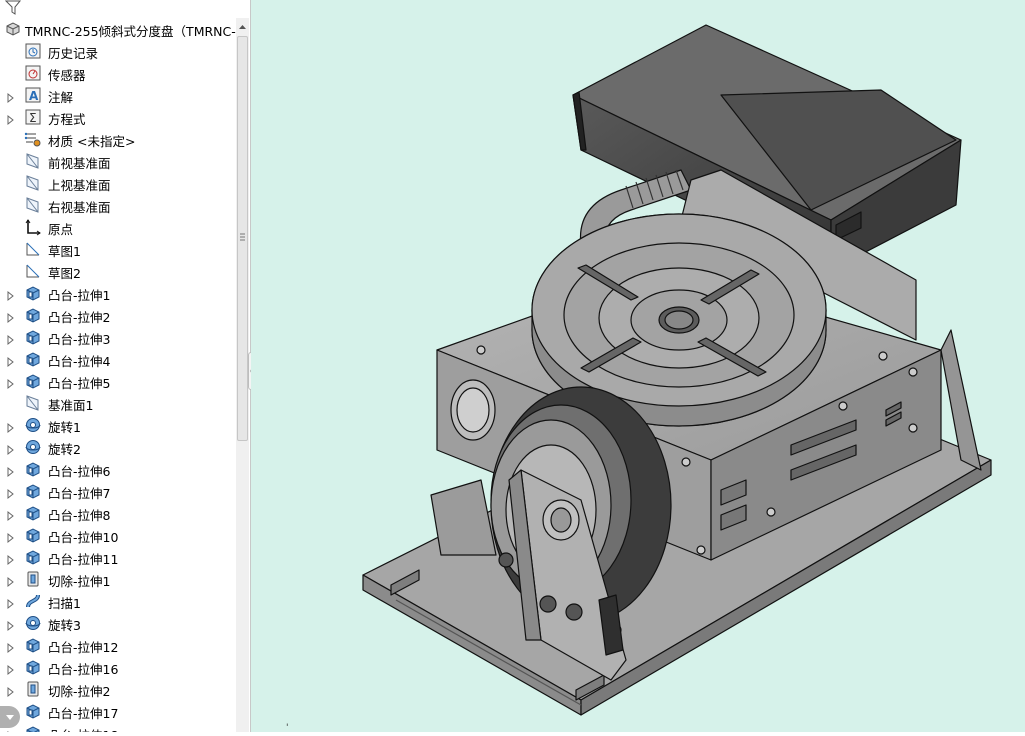 Image resolution: width=1025 pixels, height=736 pixels. Describe the element at coordinates (79, 515) in the screenshot. I see `tree-item-label: 凸台-拉伸8` at that location.